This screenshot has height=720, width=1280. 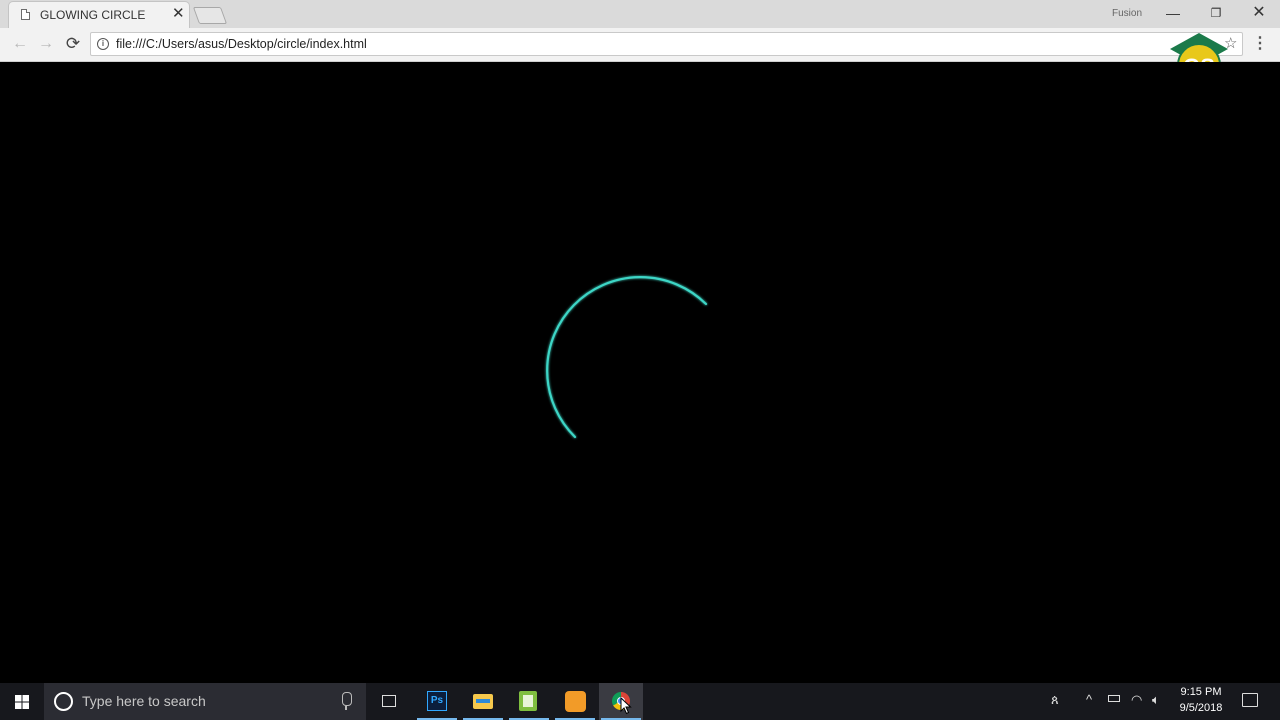 I want to click on cortana-icon, so click(x=63, y=701).